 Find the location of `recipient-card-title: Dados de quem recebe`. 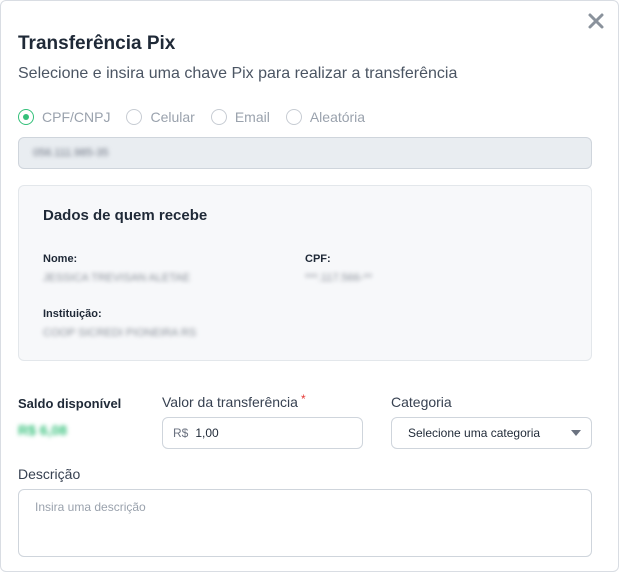

recipient-card-title: Dados de quem recebe is located at coordinates (125, 215).